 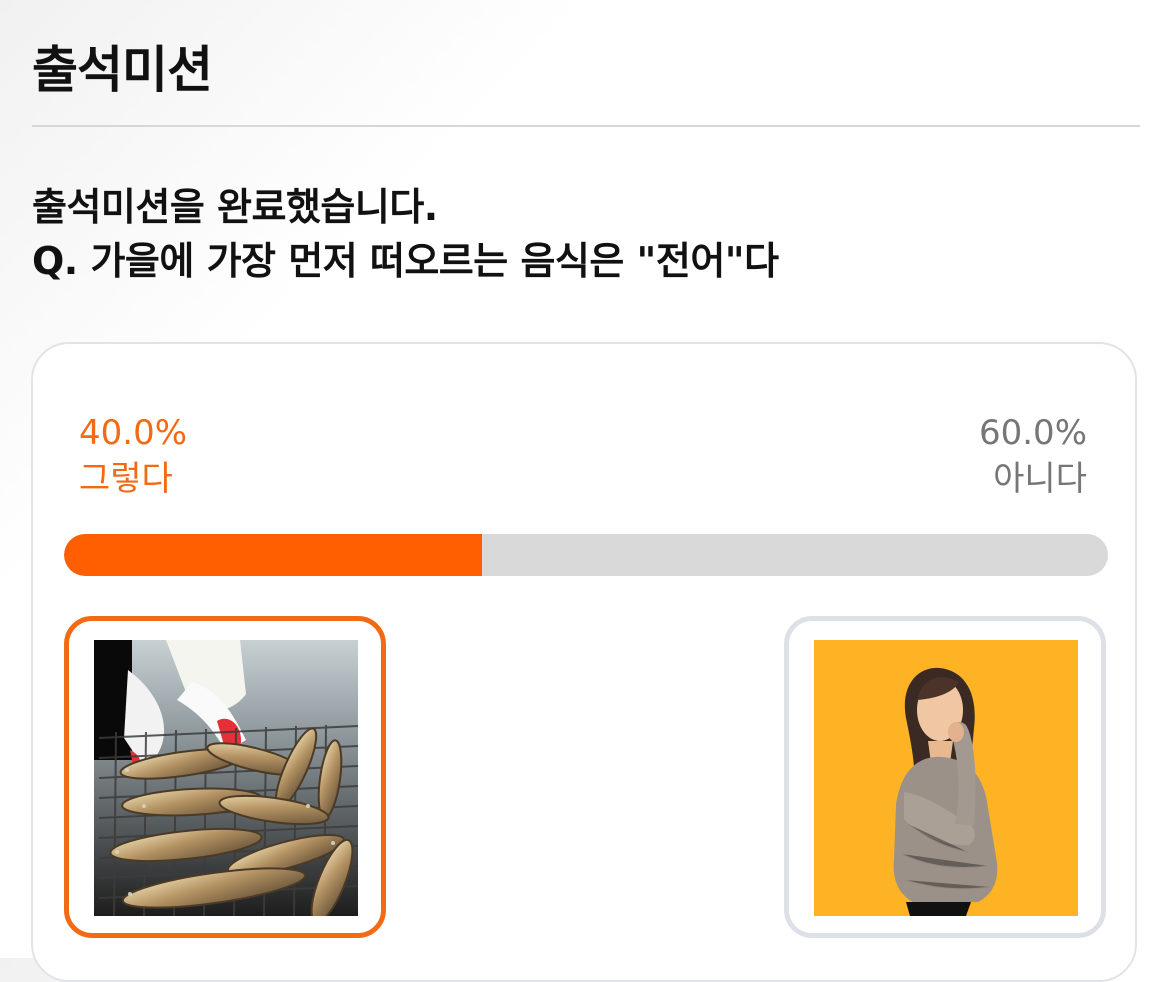 I want to click on option-no-card, so click(x=945, y=777).